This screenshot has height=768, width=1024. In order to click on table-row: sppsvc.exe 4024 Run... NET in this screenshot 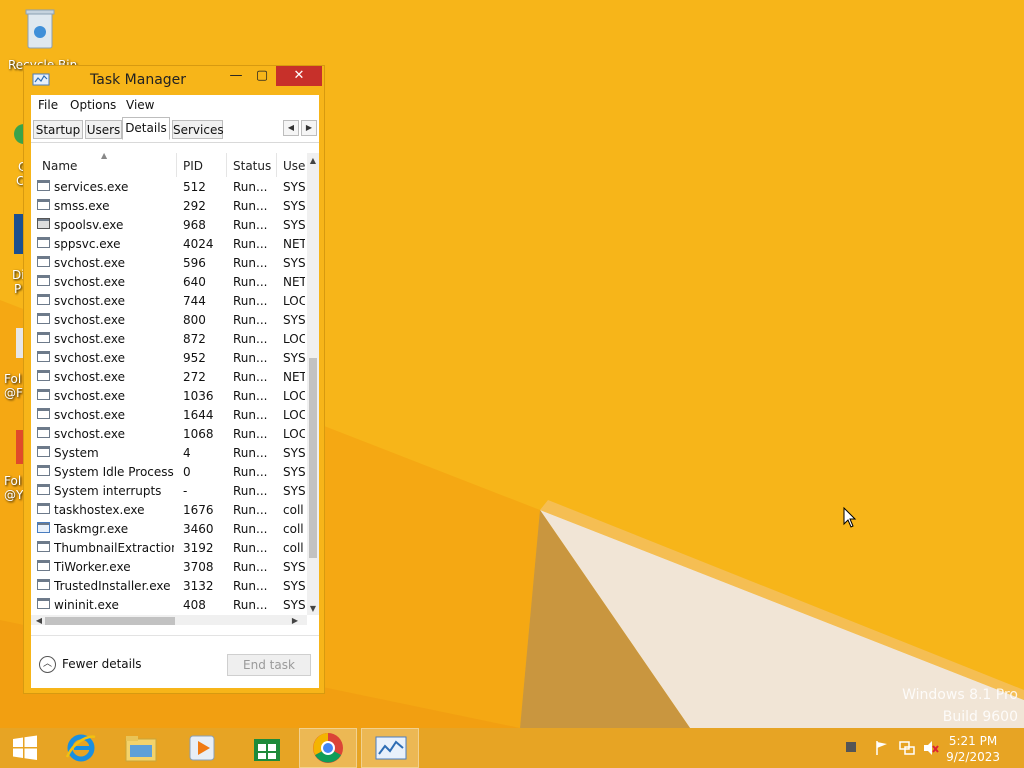, I will do `click(169, 244)`.